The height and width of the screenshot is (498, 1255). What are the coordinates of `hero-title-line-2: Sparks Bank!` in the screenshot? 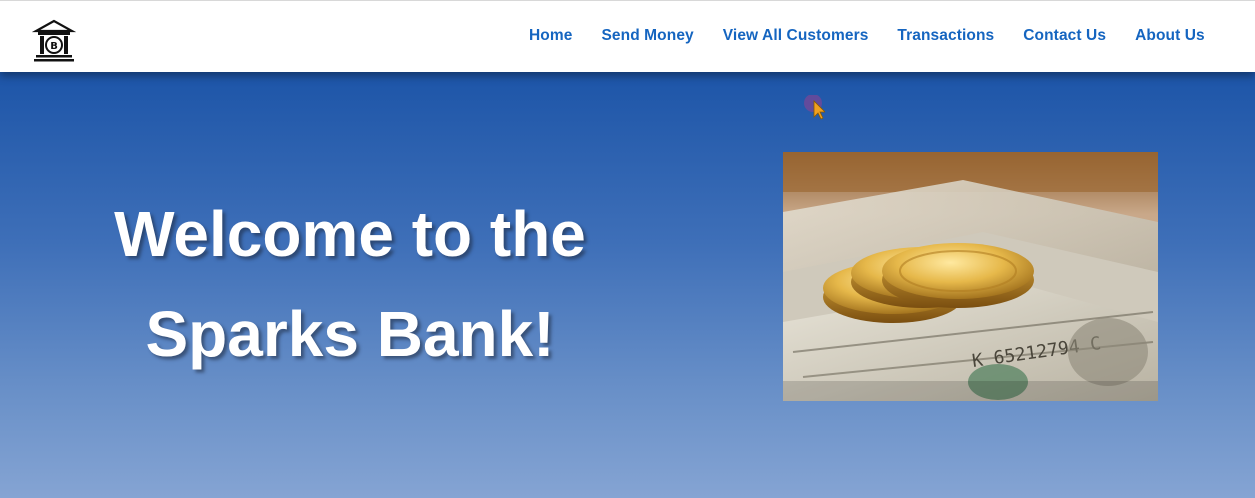 It's located at (350, 334).